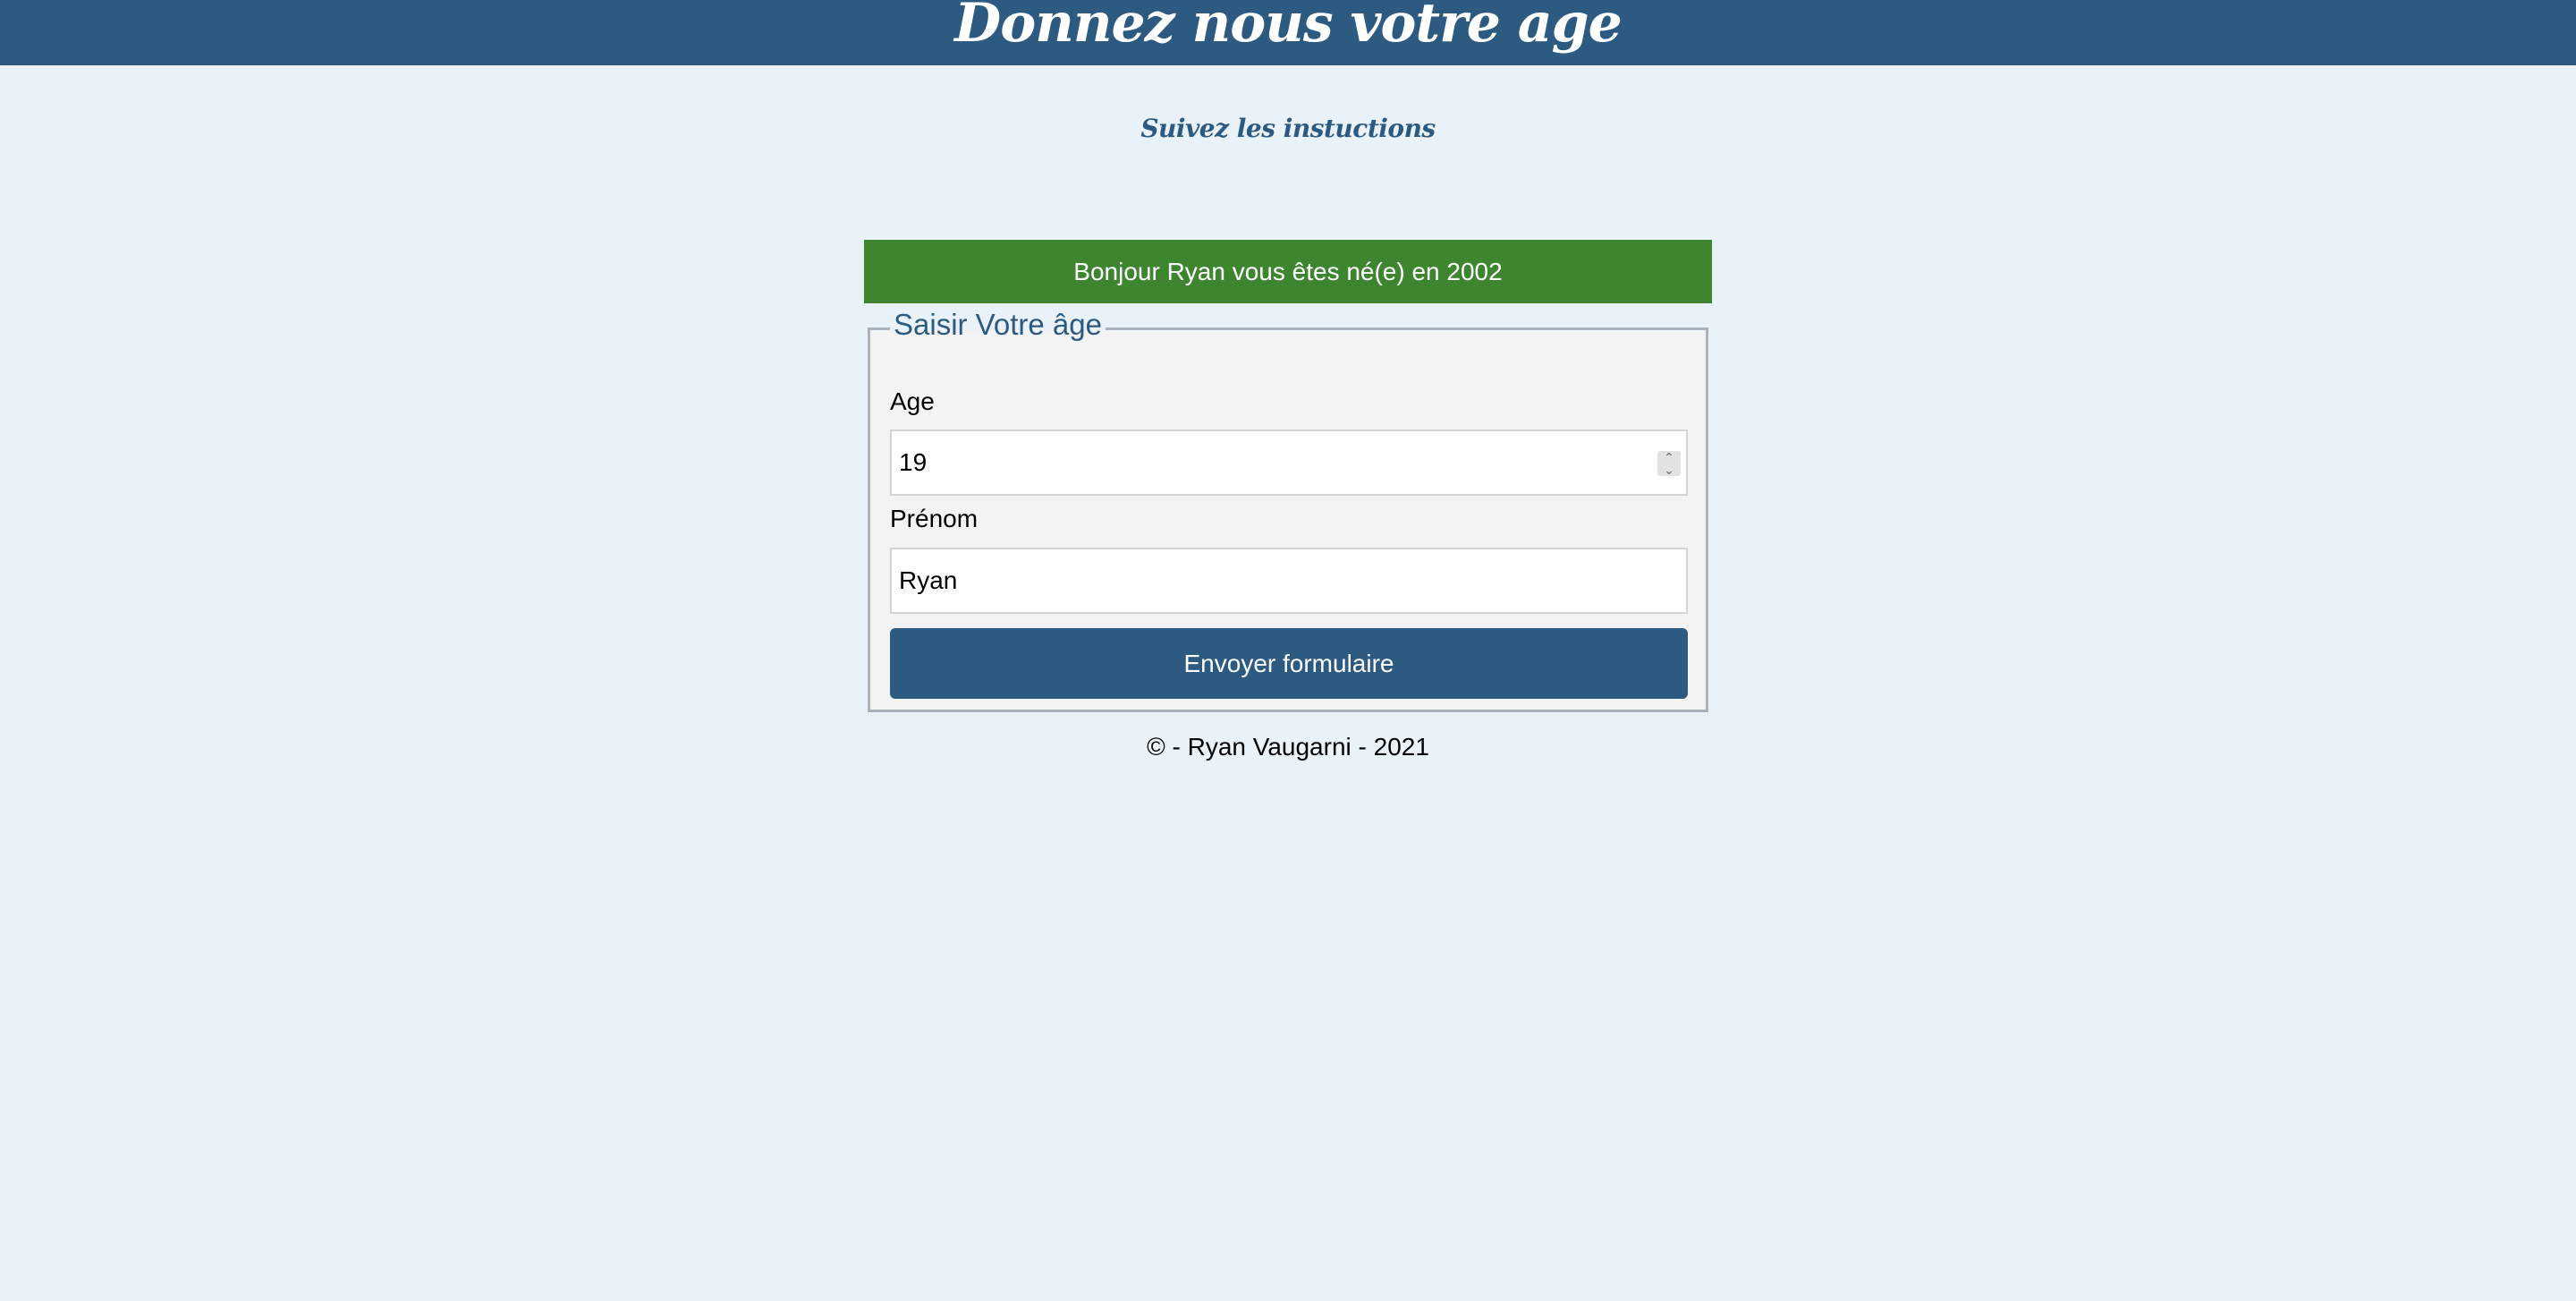  I want to click on prenom-label: Prénom, so click(934, 518).